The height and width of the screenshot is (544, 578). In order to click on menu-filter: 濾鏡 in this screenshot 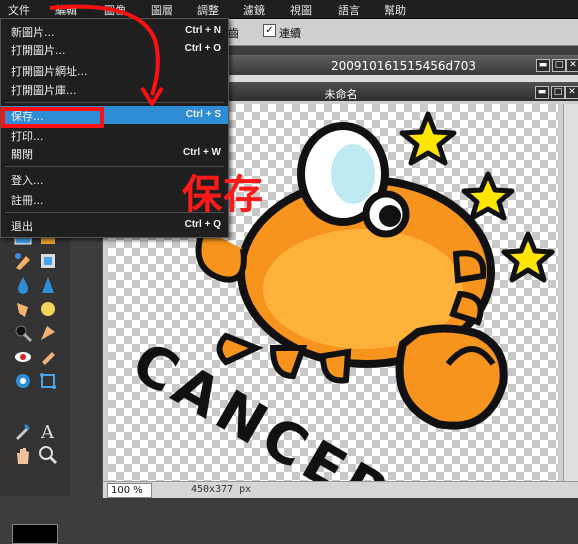, I will do `click(254, 10)`.